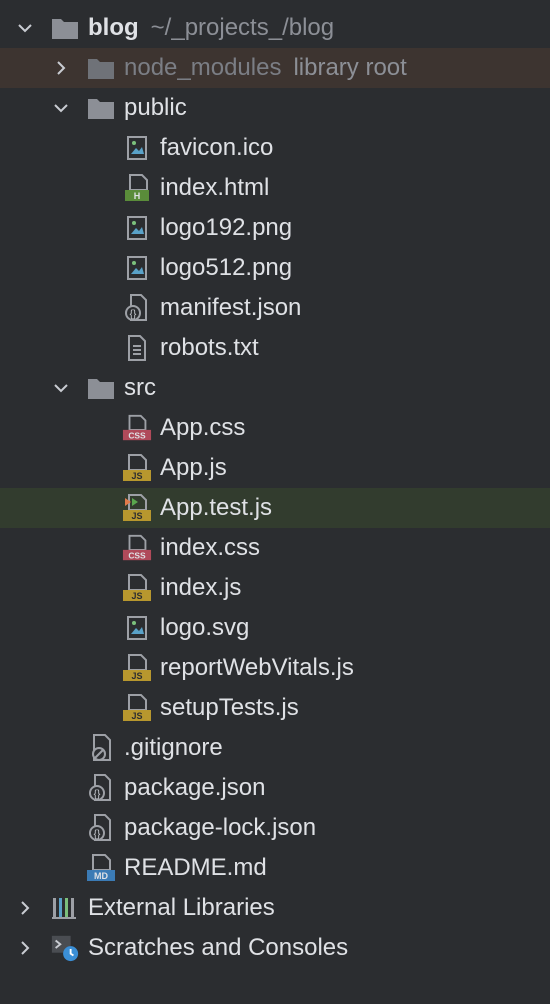 This screenshot has width=550, height=1004. I want to click on tree-row-external-libraries: External Libraries, so click(275, 908).